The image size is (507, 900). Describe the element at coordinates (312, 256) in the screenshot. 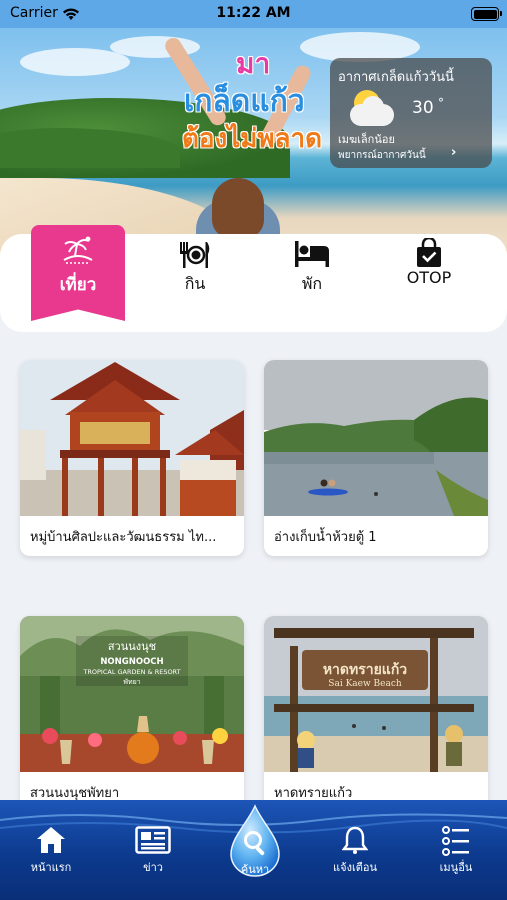

I see `bed-icon` at that location.